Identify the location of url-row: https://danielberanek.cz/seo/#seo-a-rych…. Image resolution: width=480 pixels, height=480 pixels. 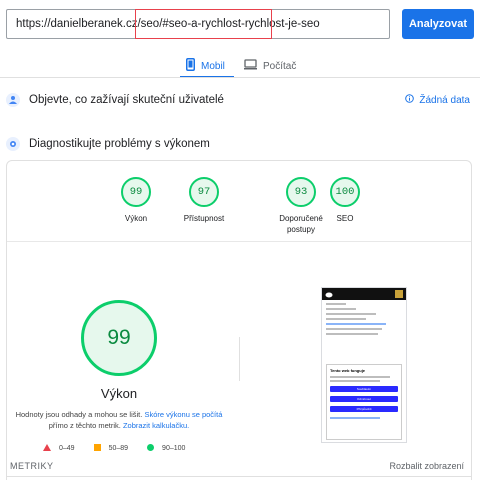
(240, 24).